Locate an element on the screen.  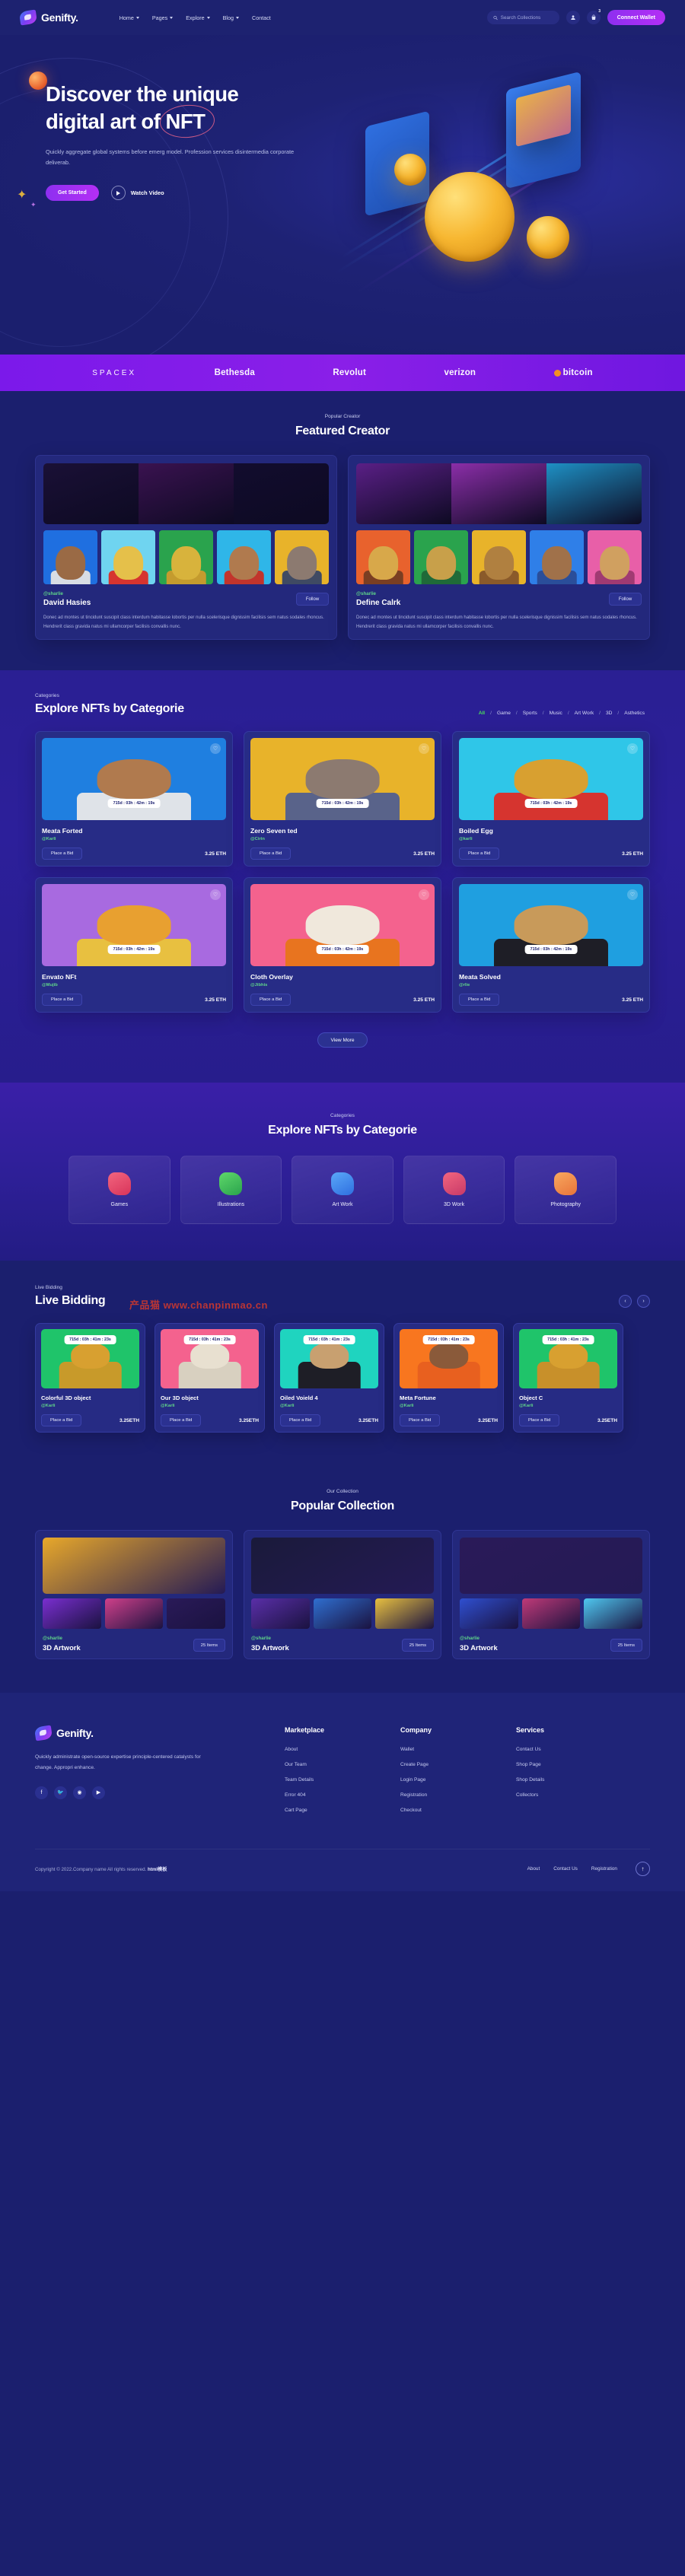
filter-sports: Sports is located at coordinates (530, 714).